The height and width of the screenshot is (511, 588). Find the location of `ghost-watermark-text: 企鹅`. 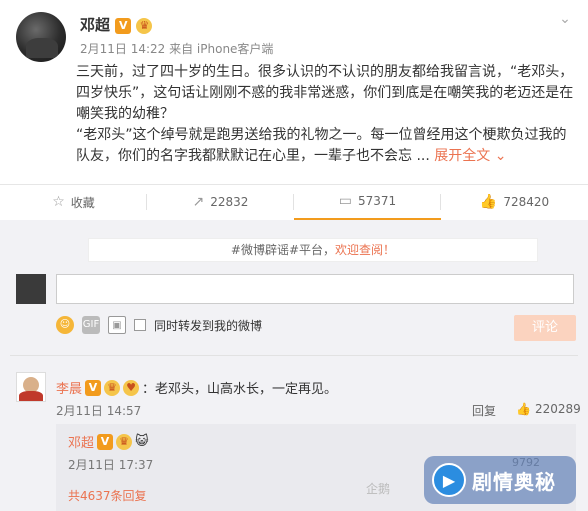

ghost-watermark-text: 企鹅 is located at coordinates (378, 489).